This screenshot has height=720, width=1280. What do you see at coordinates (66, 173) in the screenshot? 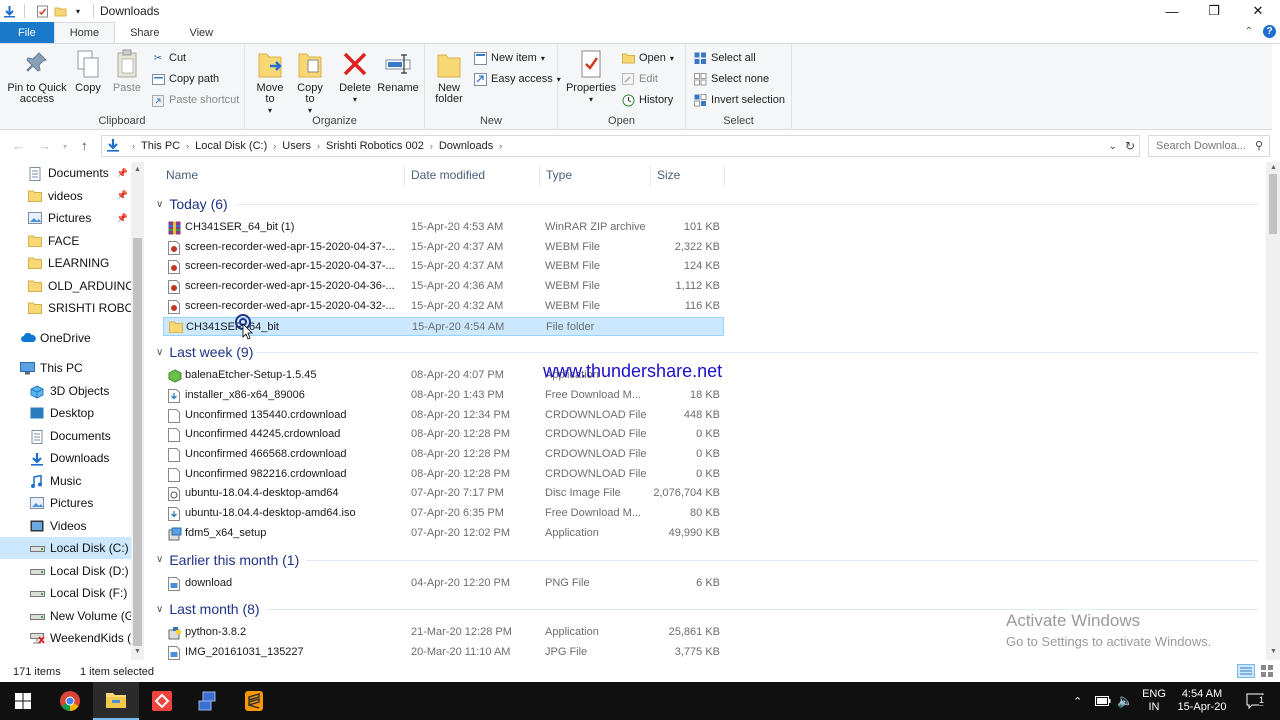
I see `nav-item: Documents 📌` at bounding box center [66, 173].